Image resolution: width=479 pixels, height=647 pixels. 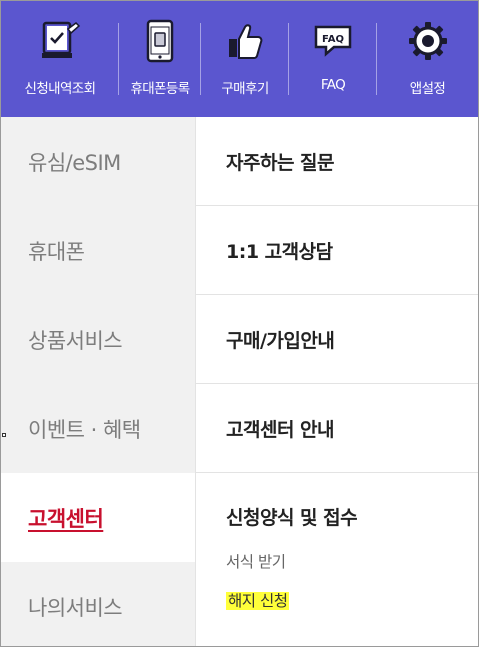 I want to click on top-nav-faq: FAQ FAQ, so click(x=333, y=59).